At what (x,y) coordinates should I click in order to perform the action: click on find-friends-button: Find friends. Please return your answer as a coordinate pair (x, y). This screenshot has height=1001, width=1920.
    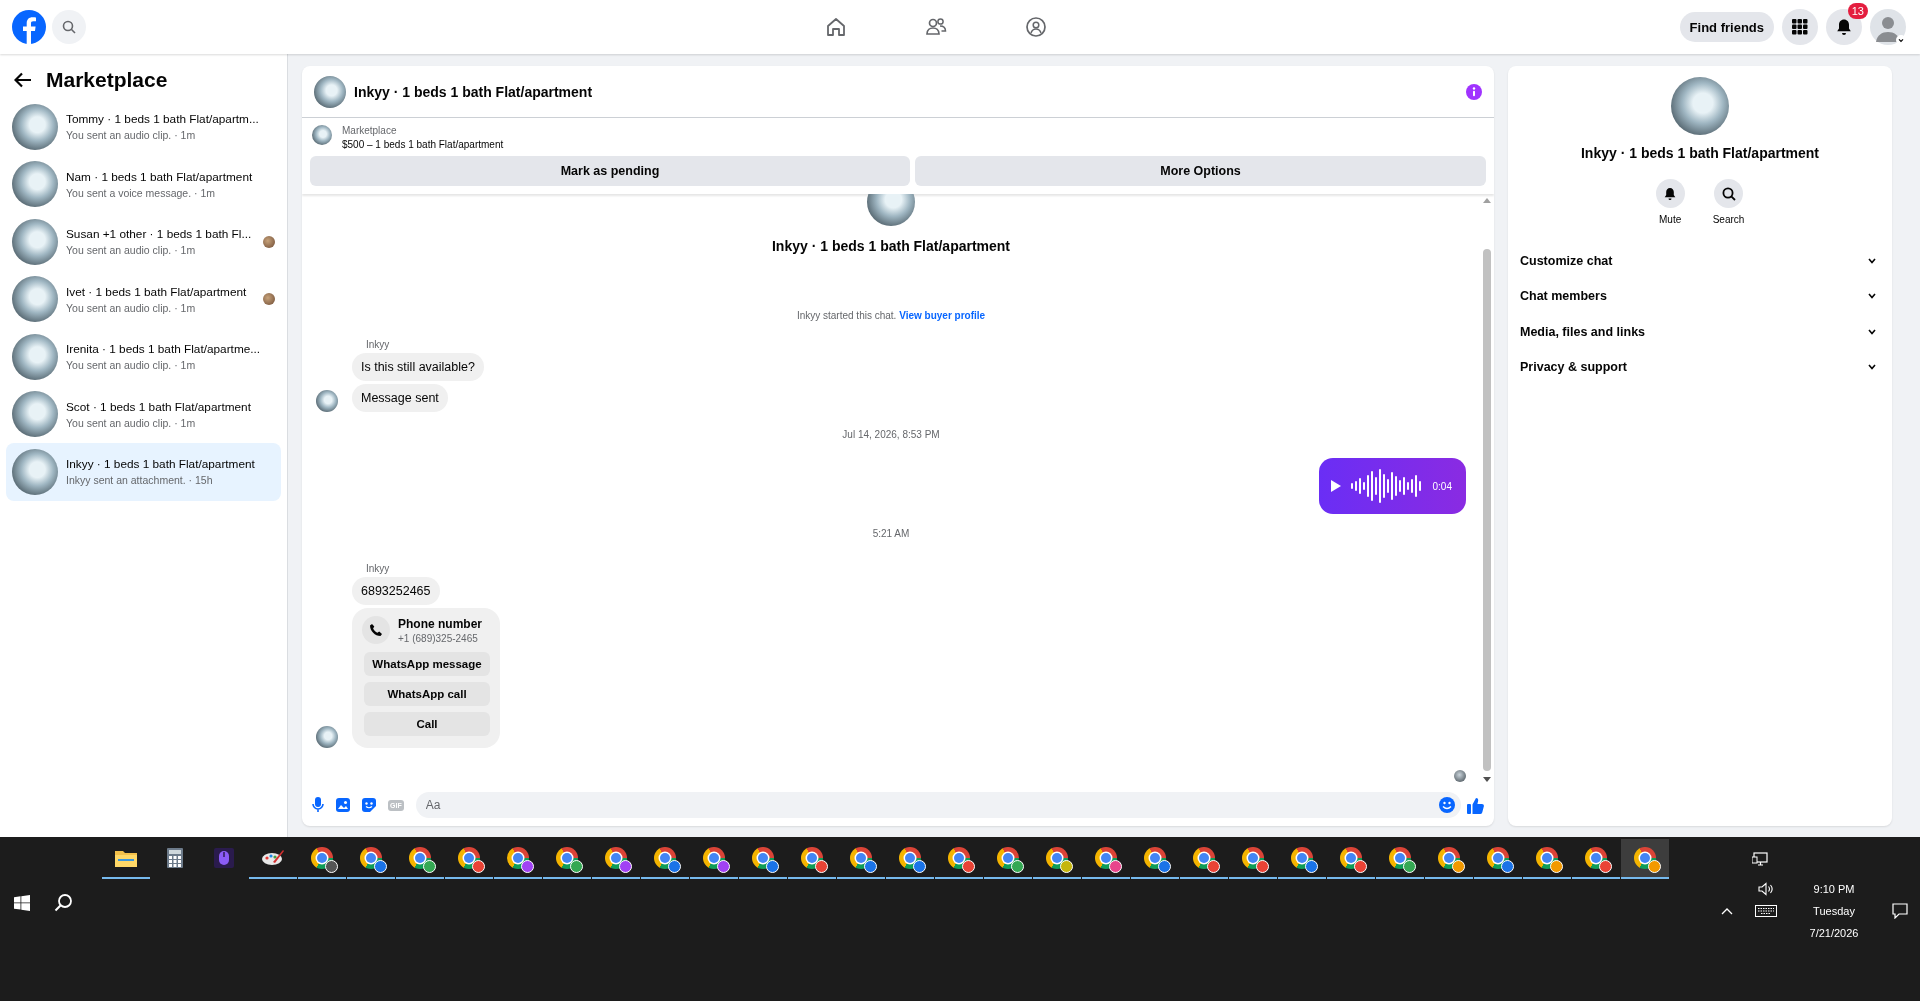
    Looking at the image, I should click on (1726, 27).